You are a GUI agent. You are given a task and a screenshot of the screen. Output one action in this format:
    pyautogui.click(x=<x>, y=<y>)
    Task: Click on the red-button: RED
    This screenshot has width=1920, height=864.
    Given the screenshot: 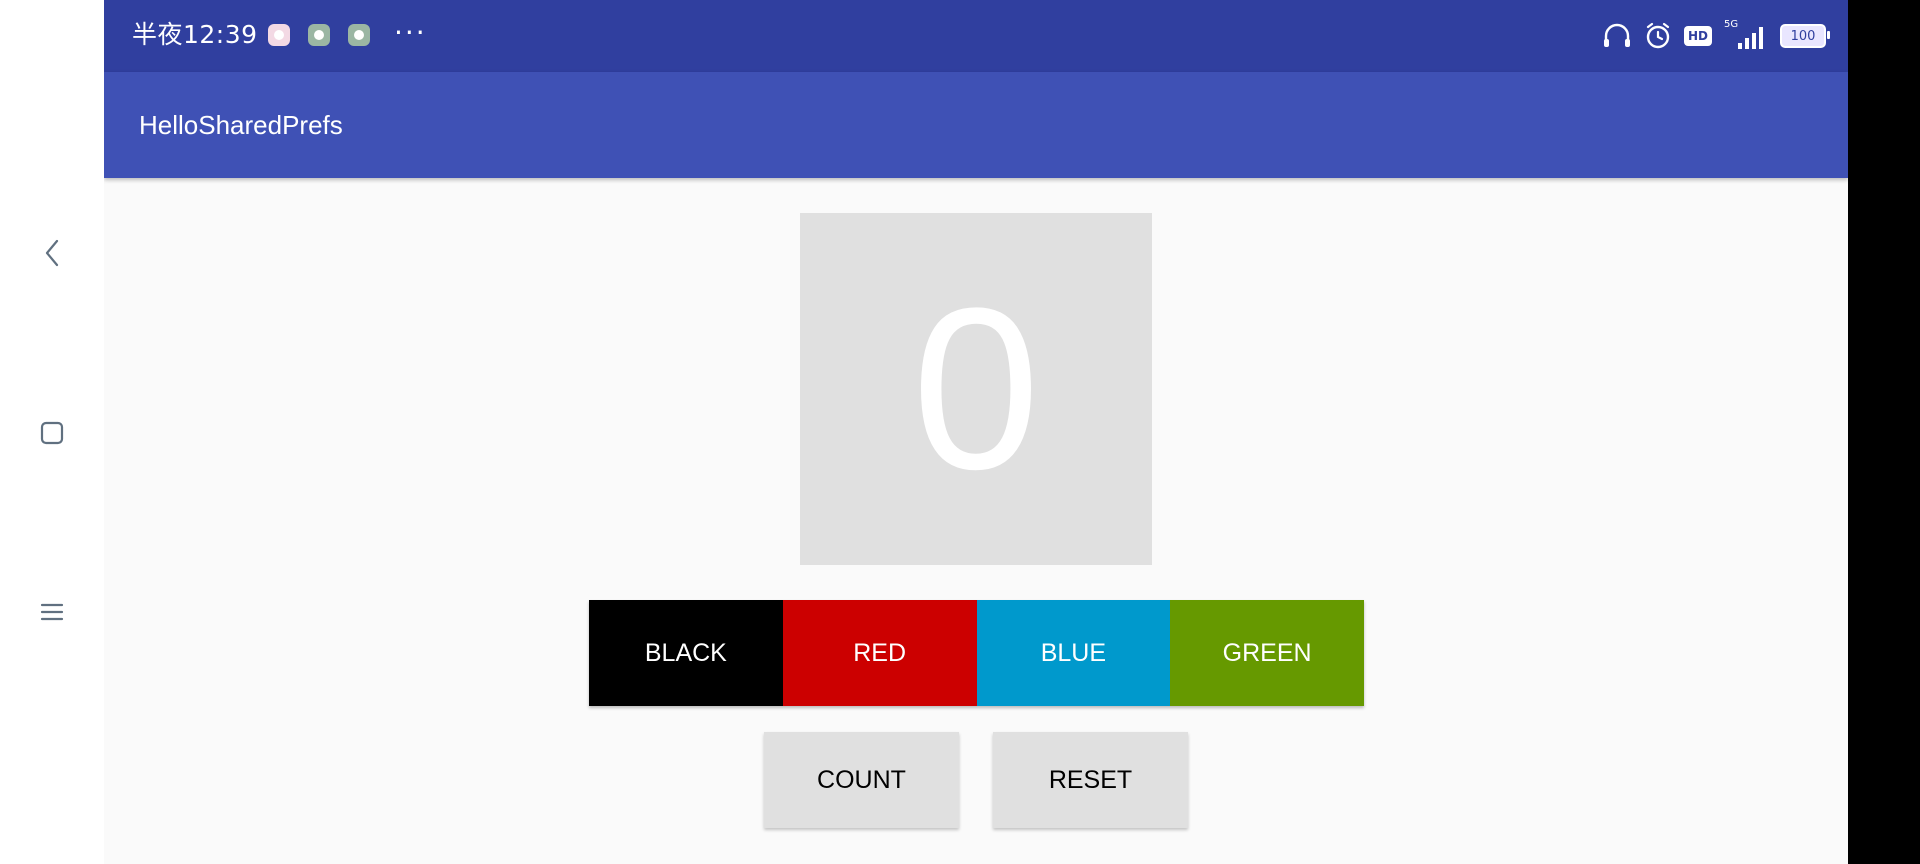 What is the action you would take?
    pyautogui.click(x=879, y=653)
    